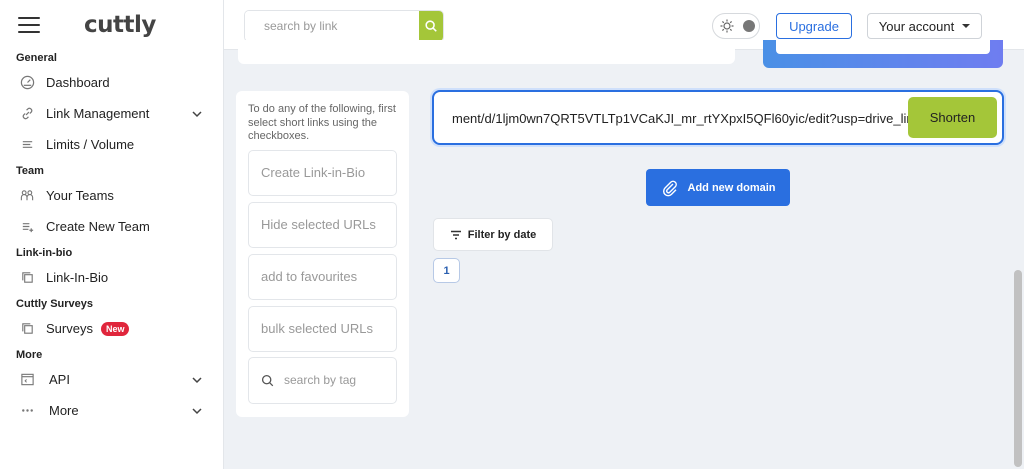 This screenshot has width=1024, height=469. Describe the element at coordinates (29, 25) in the screenshot. I see `hamburger-menu-icon` at that location.